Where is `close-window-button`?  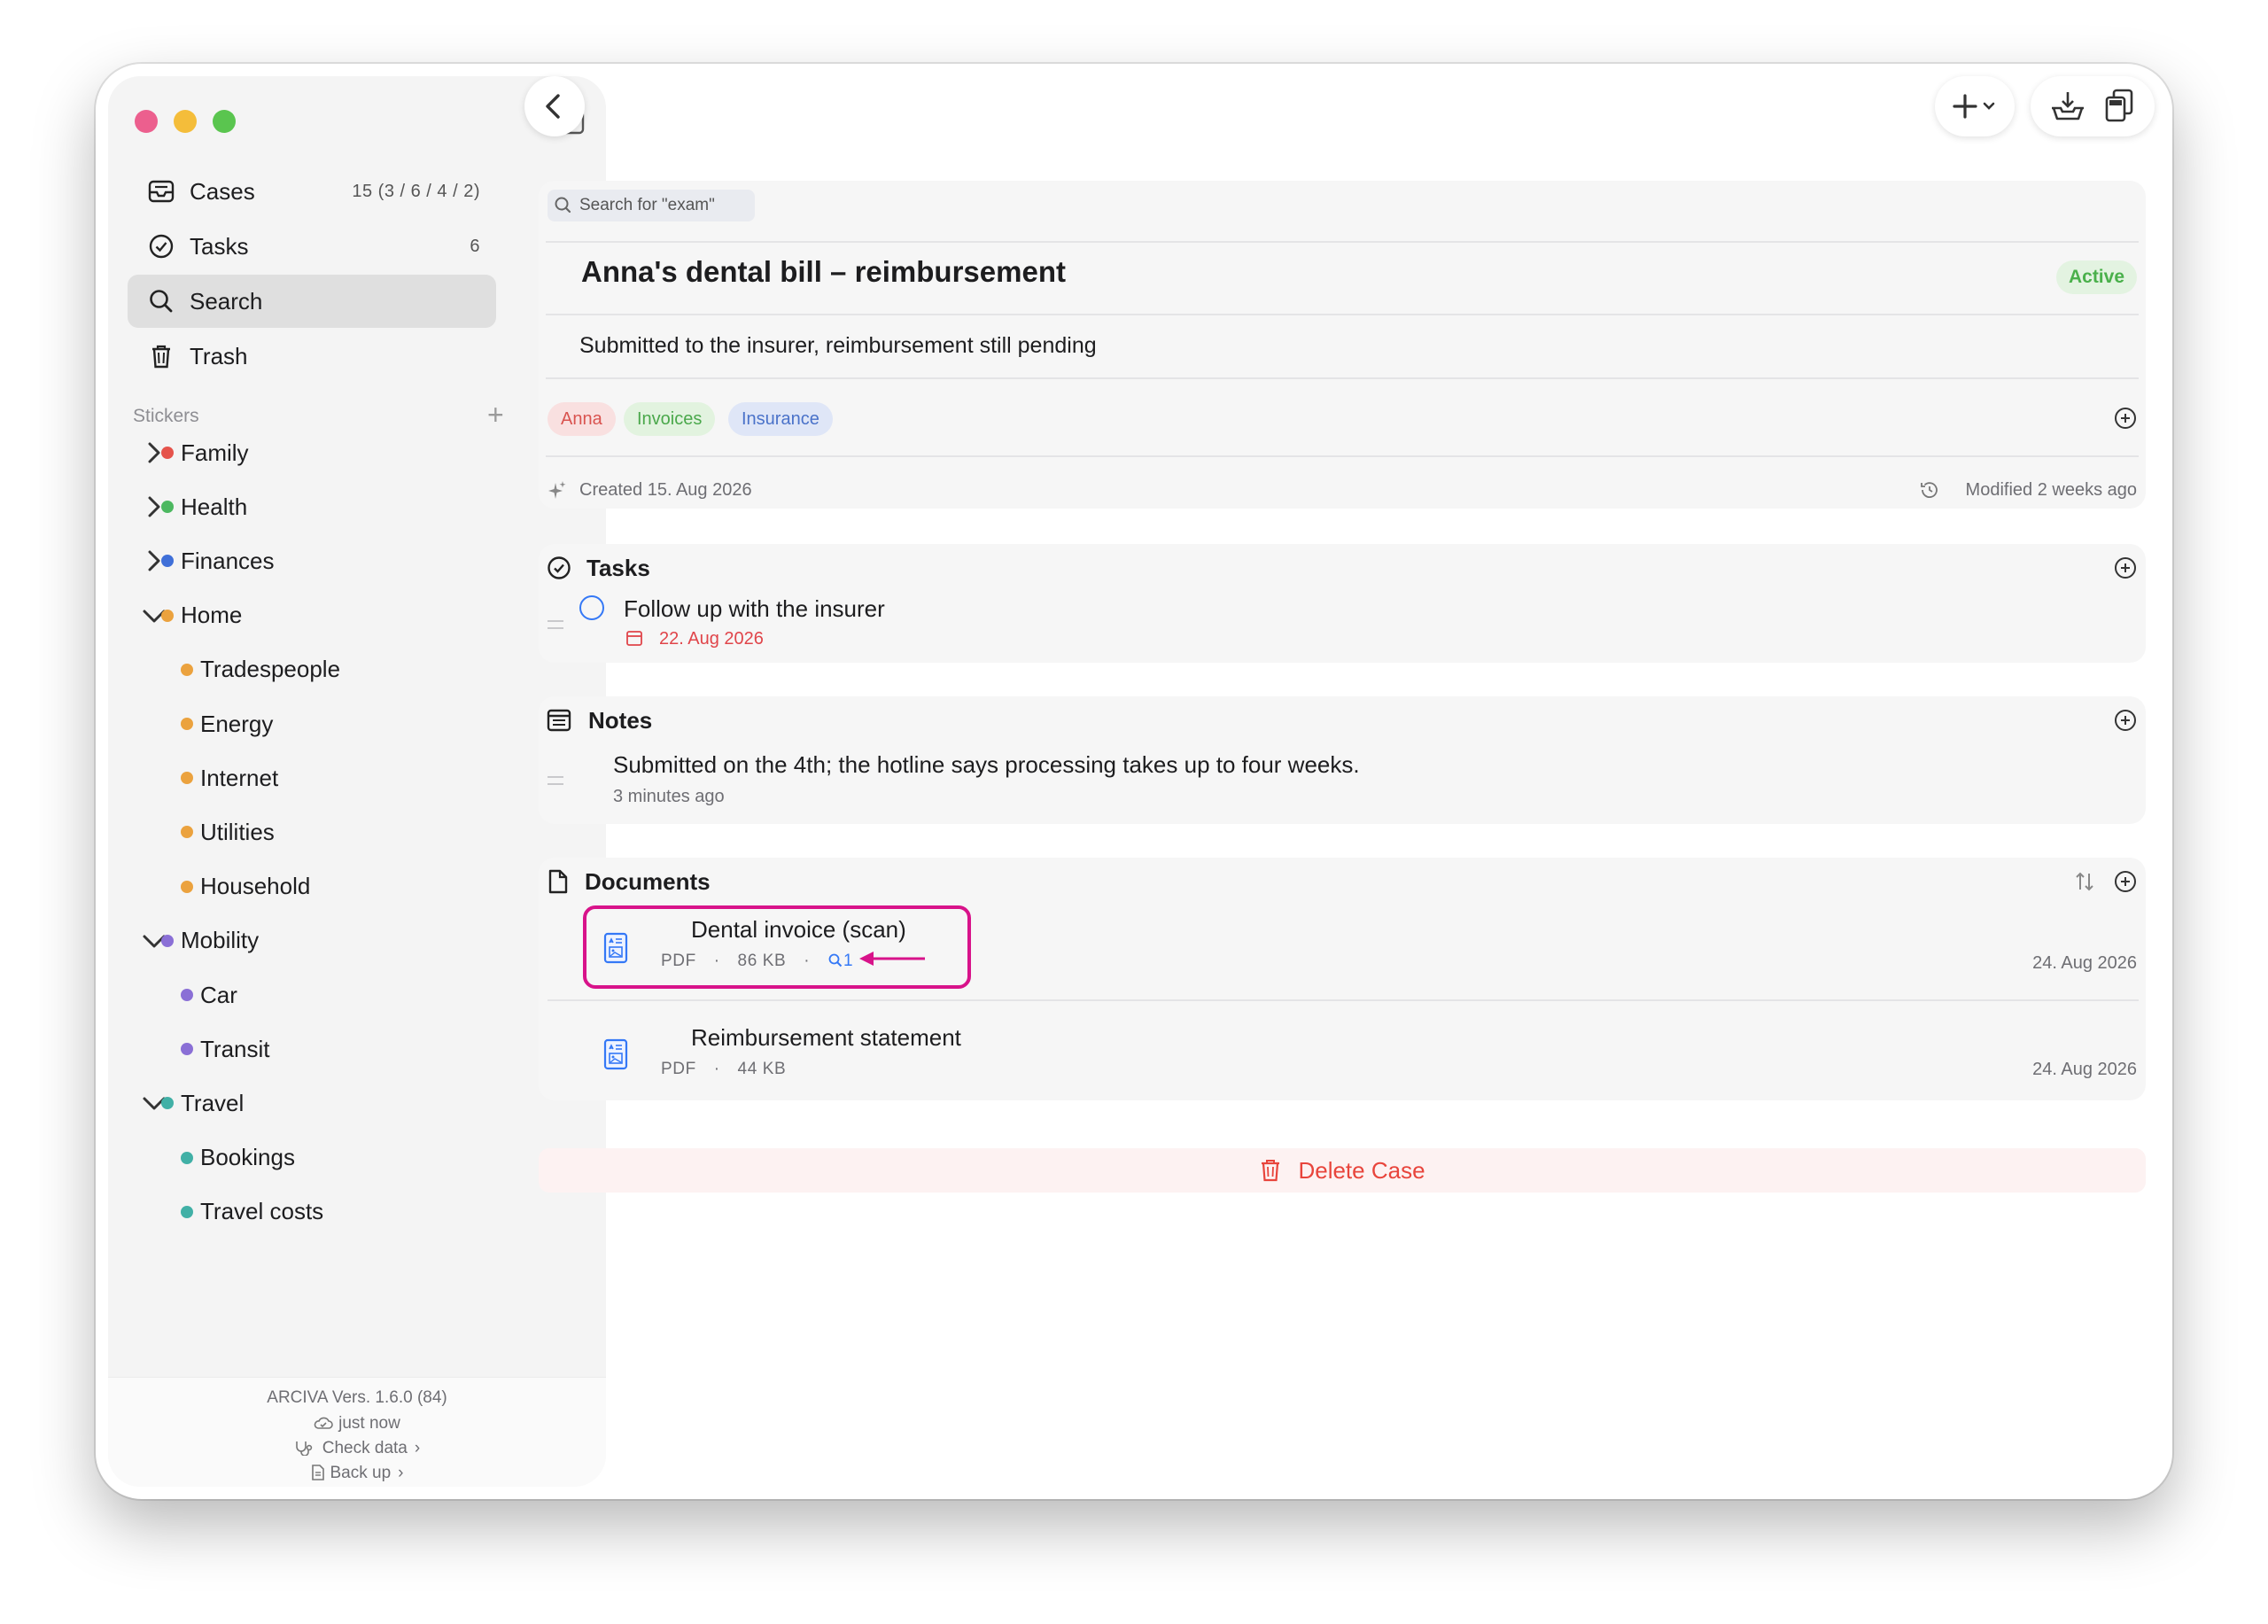 close-window-button is located at coordinates (146, 122).